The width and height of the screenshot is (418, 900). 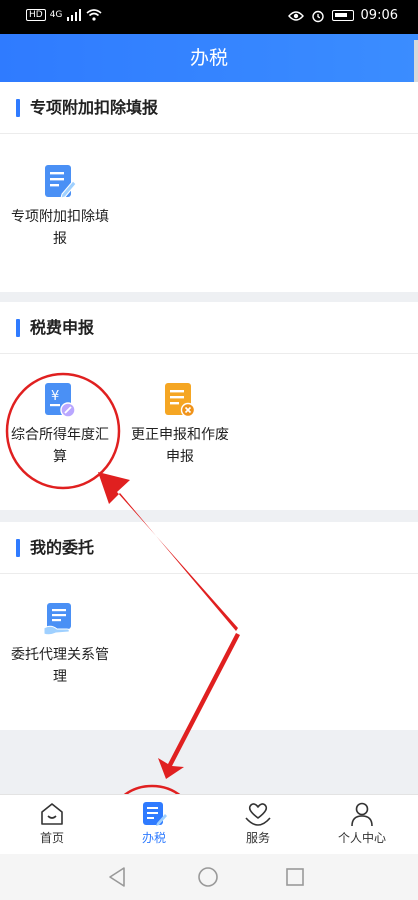 What do you see at coordinates (257, 838) in the screenshot?
I see `tab-label: 服务` at bounding box center [257, 838].